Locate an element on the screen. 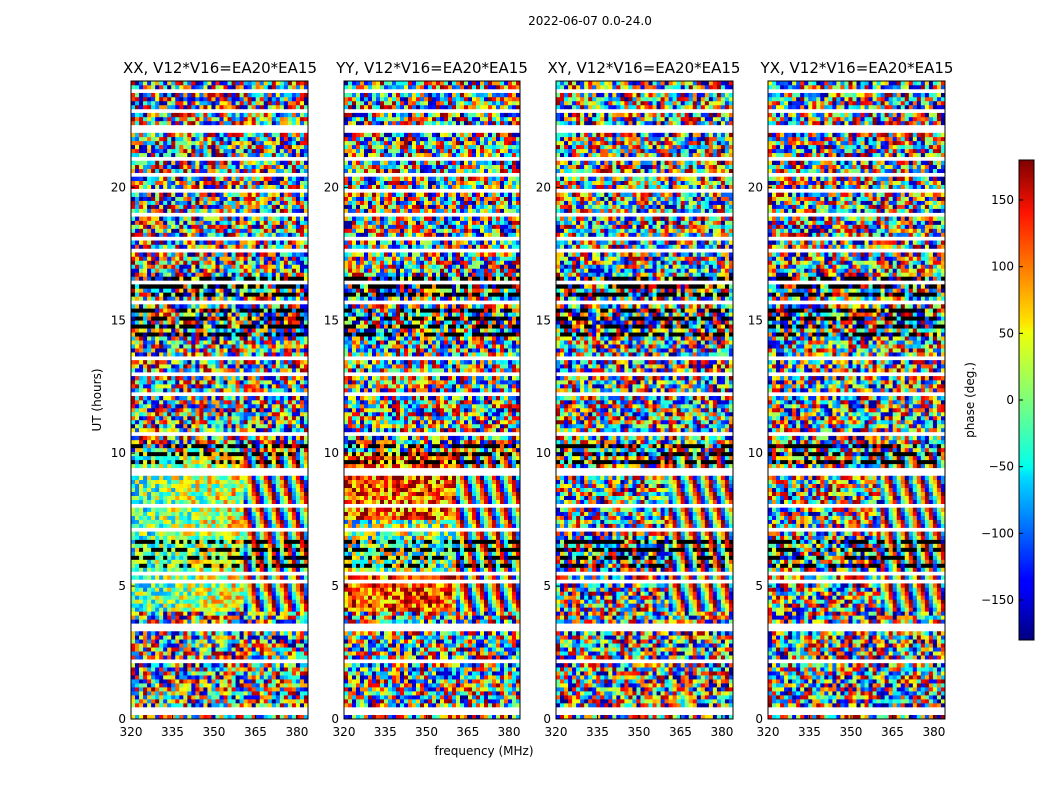 The width and height of the screenshot is (1050, 800). panel-title: XX, V12*V16=EA20*EA15 is located at coordinates (220, 68).